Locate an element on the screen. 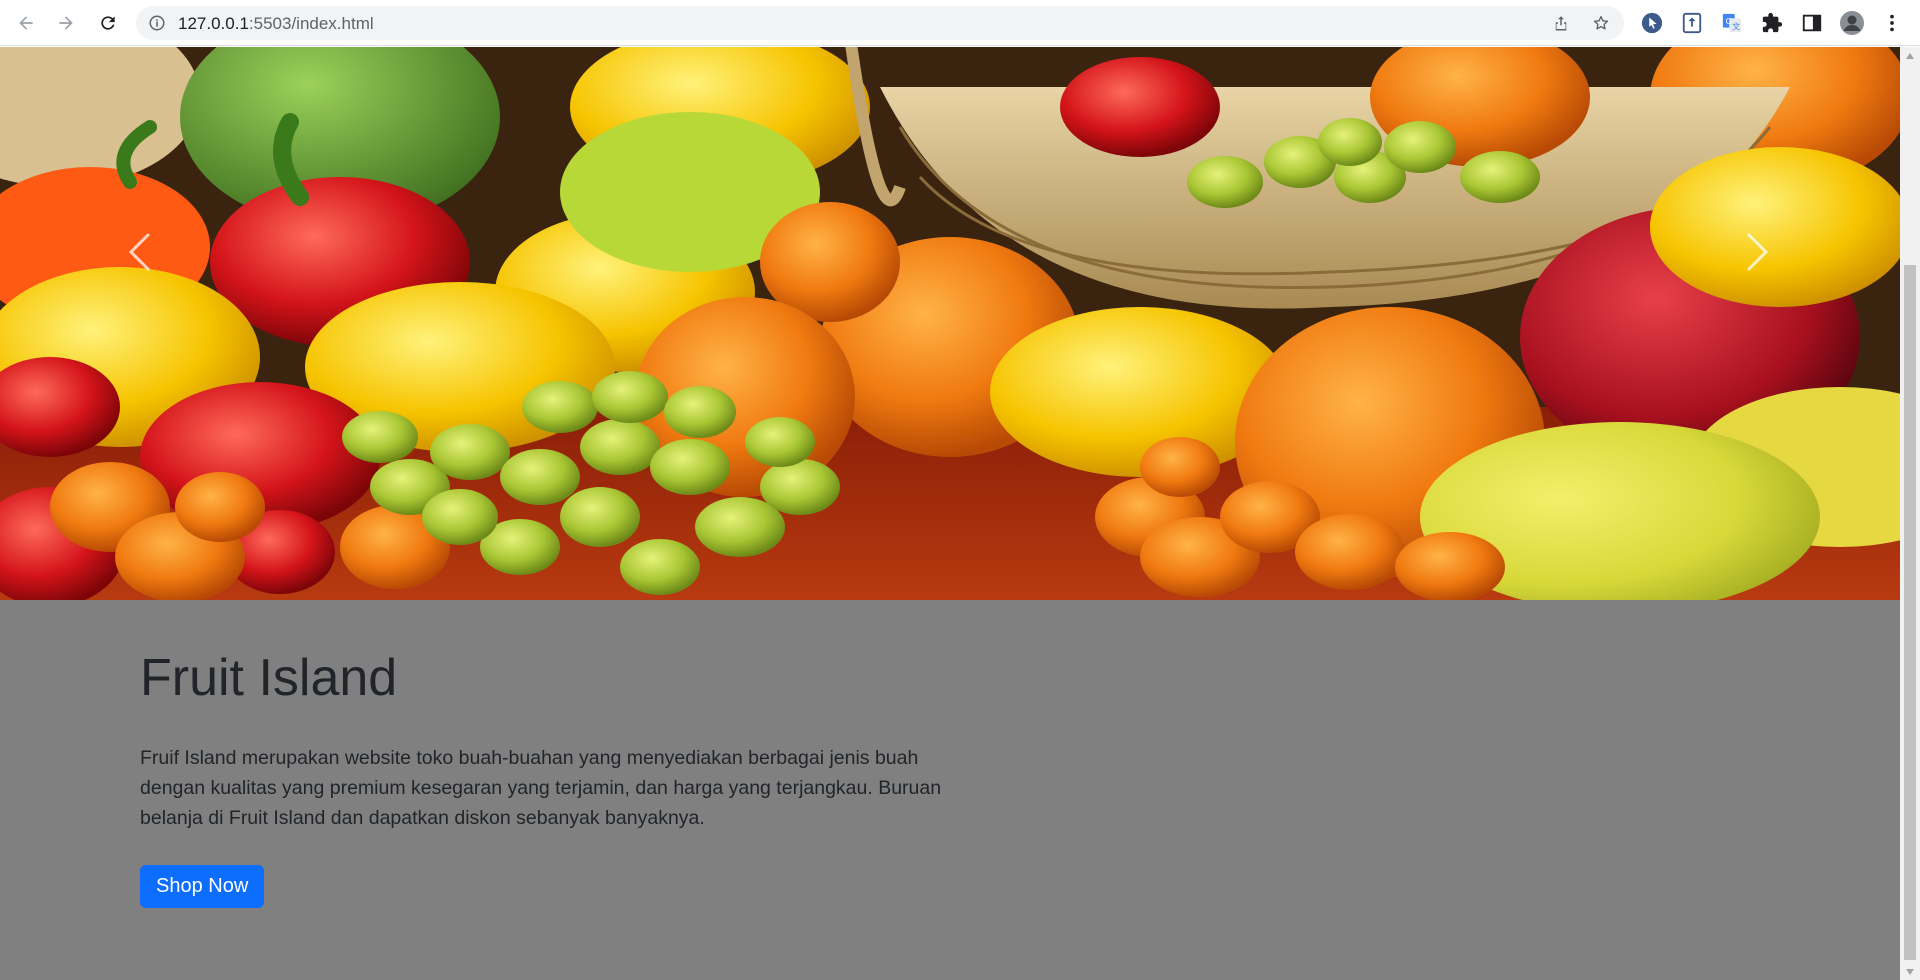 This screenshot has width=1920, height=980. carousel-prev-button is located at coordinates (140, 252).